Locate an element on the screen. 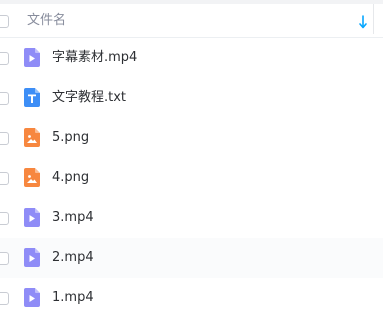  file-row: 5.png is located at coordinates (191, 138).